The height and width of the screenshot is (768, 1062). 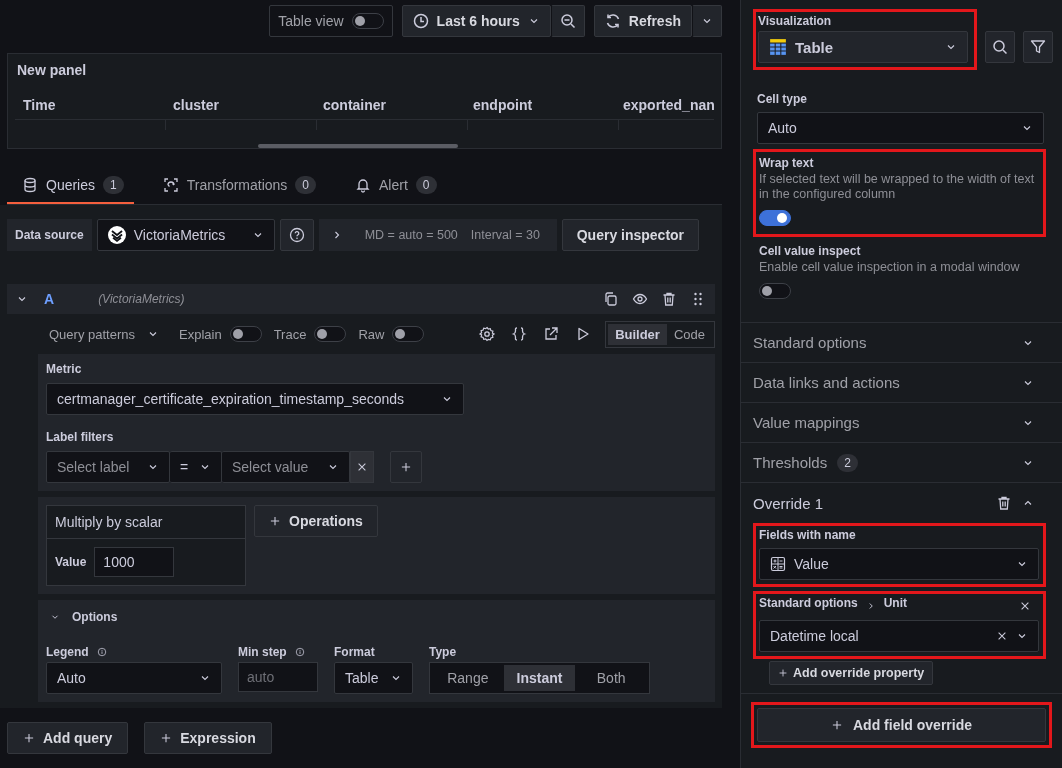 I want to click on query-name: A, so click(x=49, y=299).